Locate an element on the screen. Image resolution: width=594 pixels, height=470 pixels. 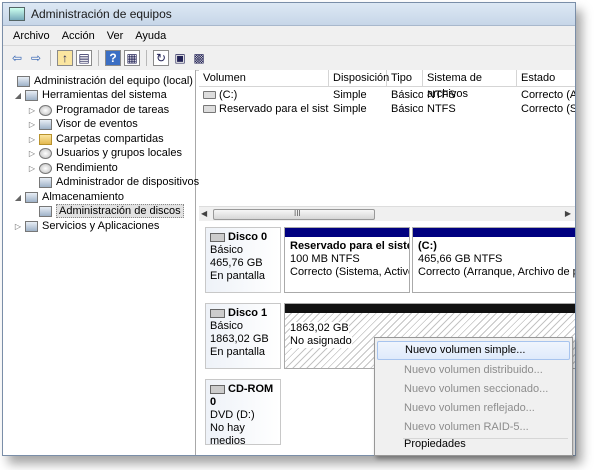
partition-status: No asignado is located at coordinates (321, 341).